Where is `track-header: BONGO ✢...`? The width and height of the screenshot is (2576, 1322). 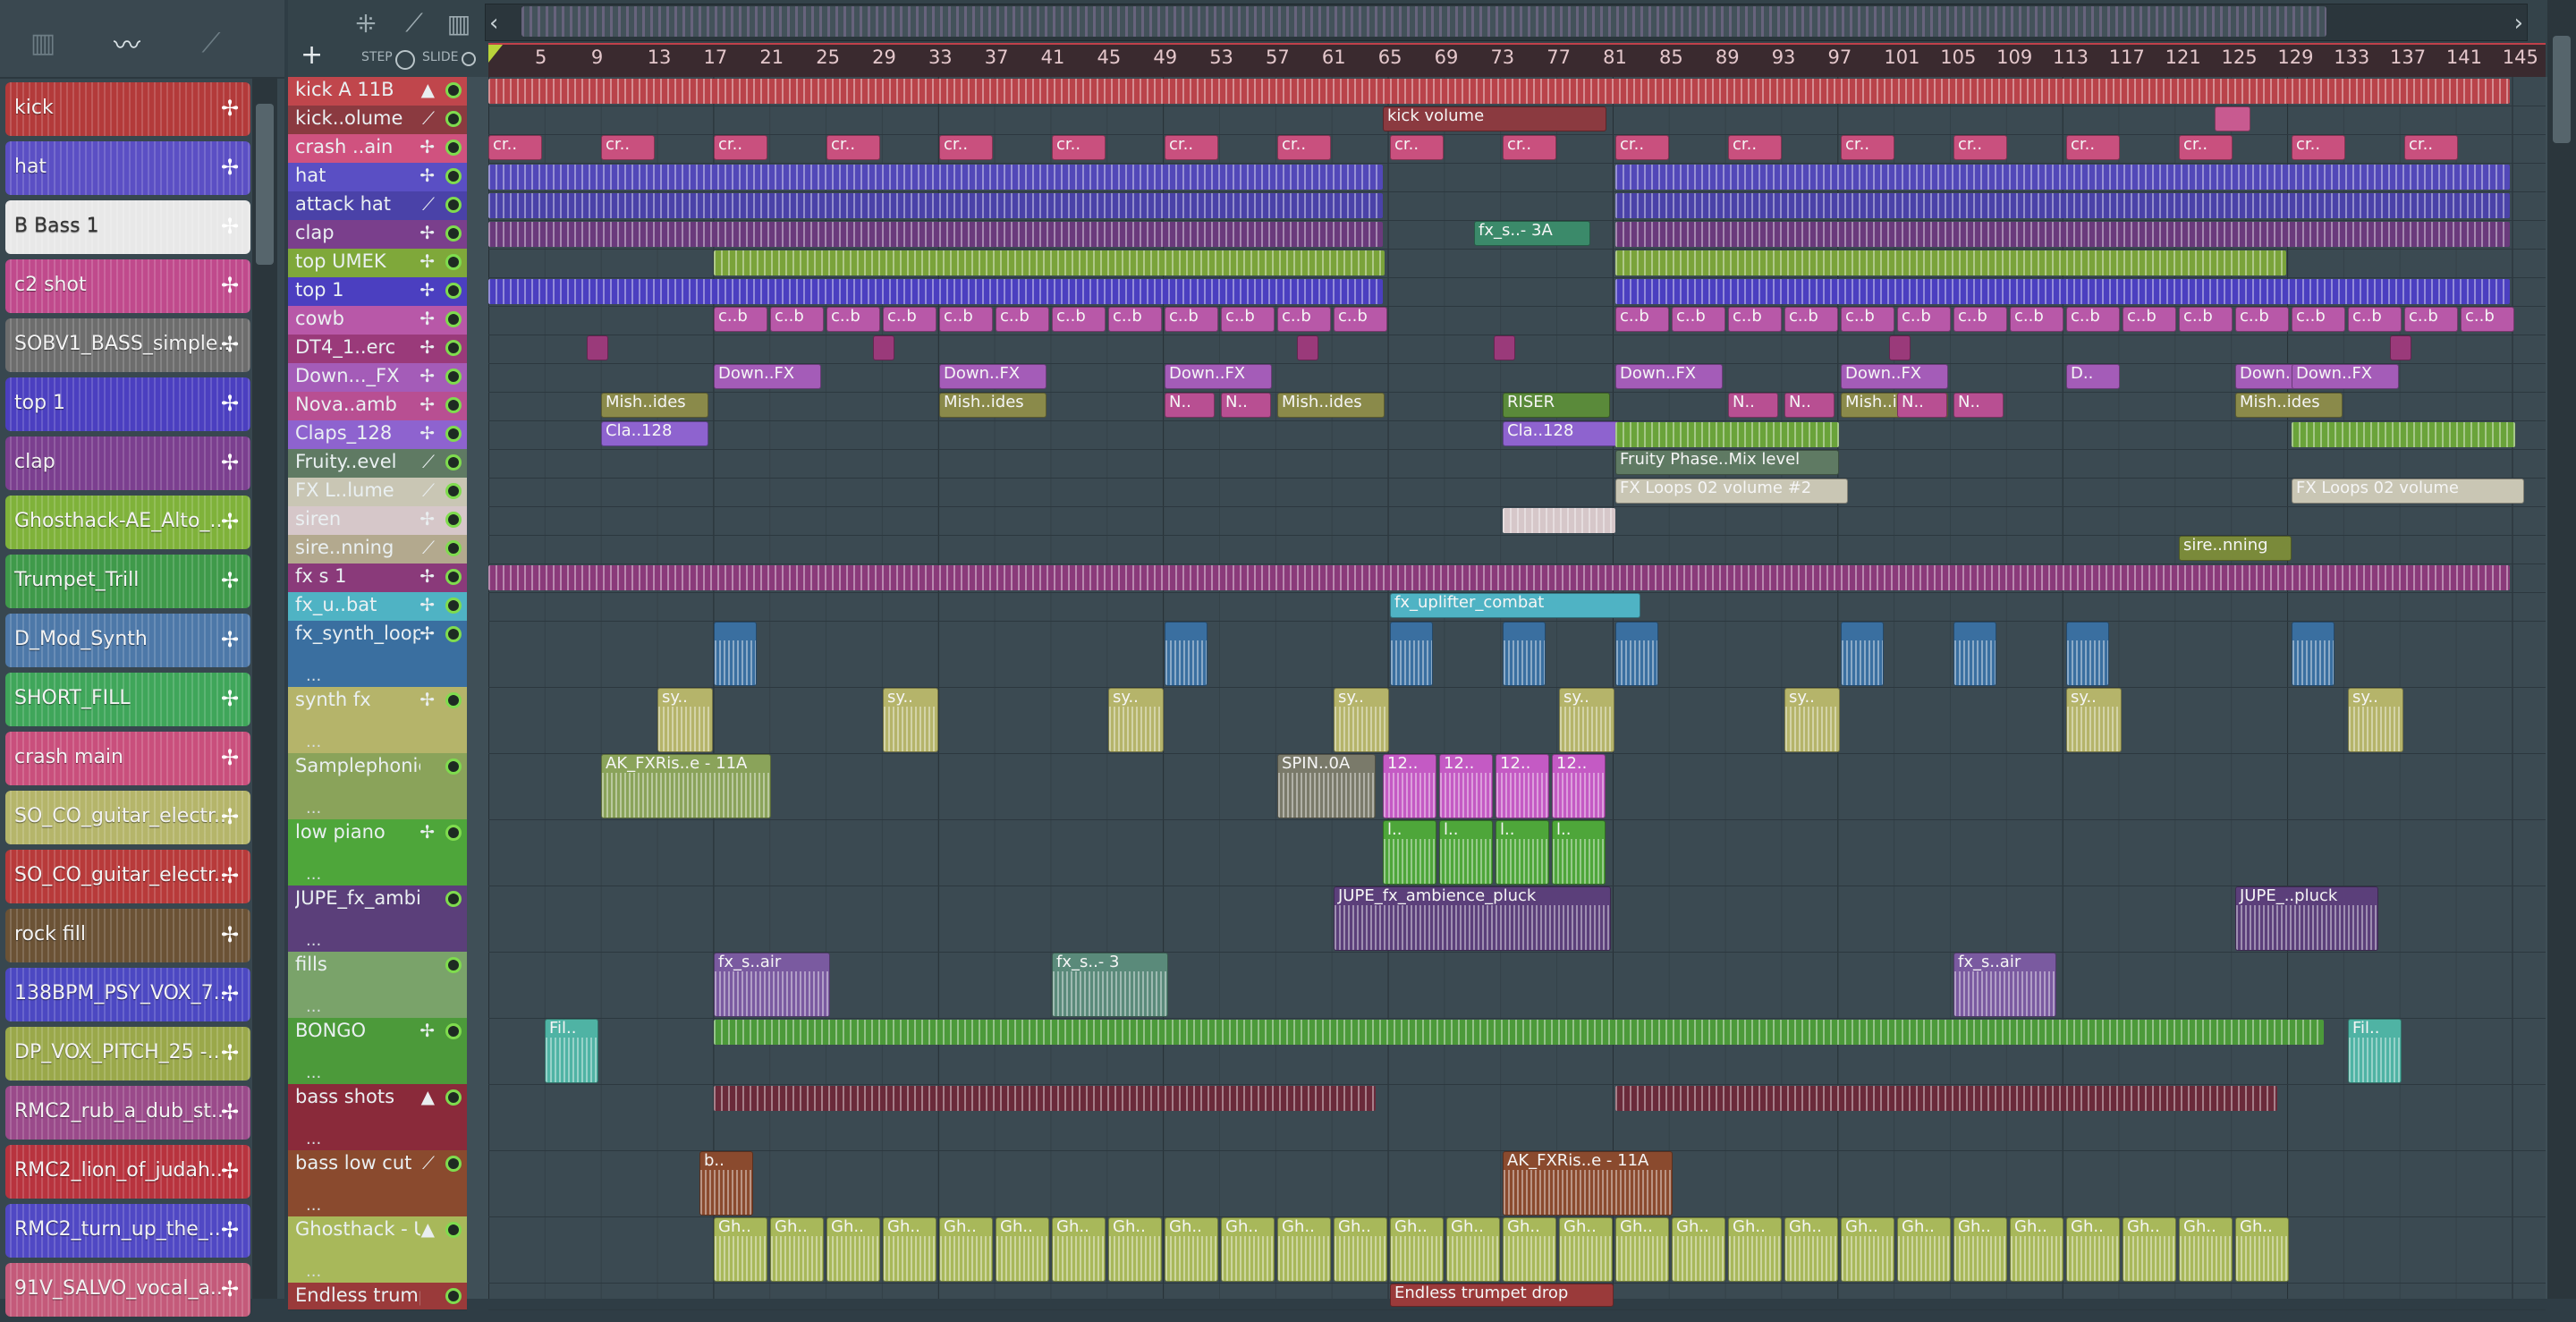
track-header: BONGO ✢... is located at coordinates (377, 1052).